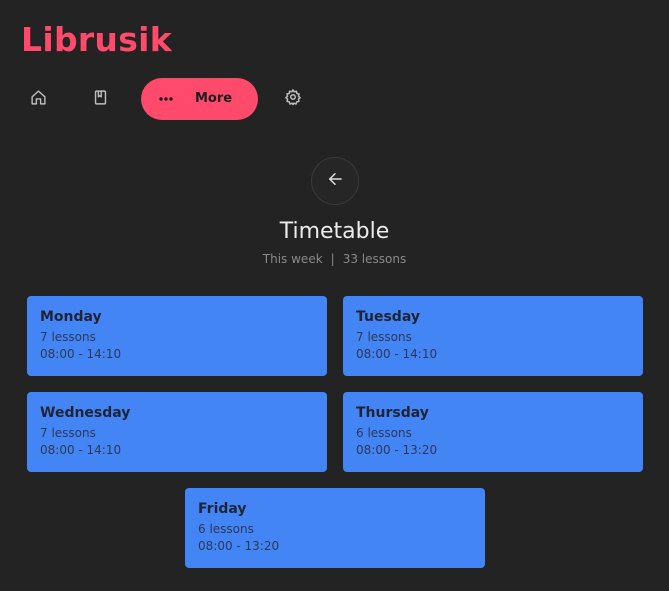  I want to click on day-card-thursday: Thursday 6 lessons 08:00 - 13:20, so click(493, 432).